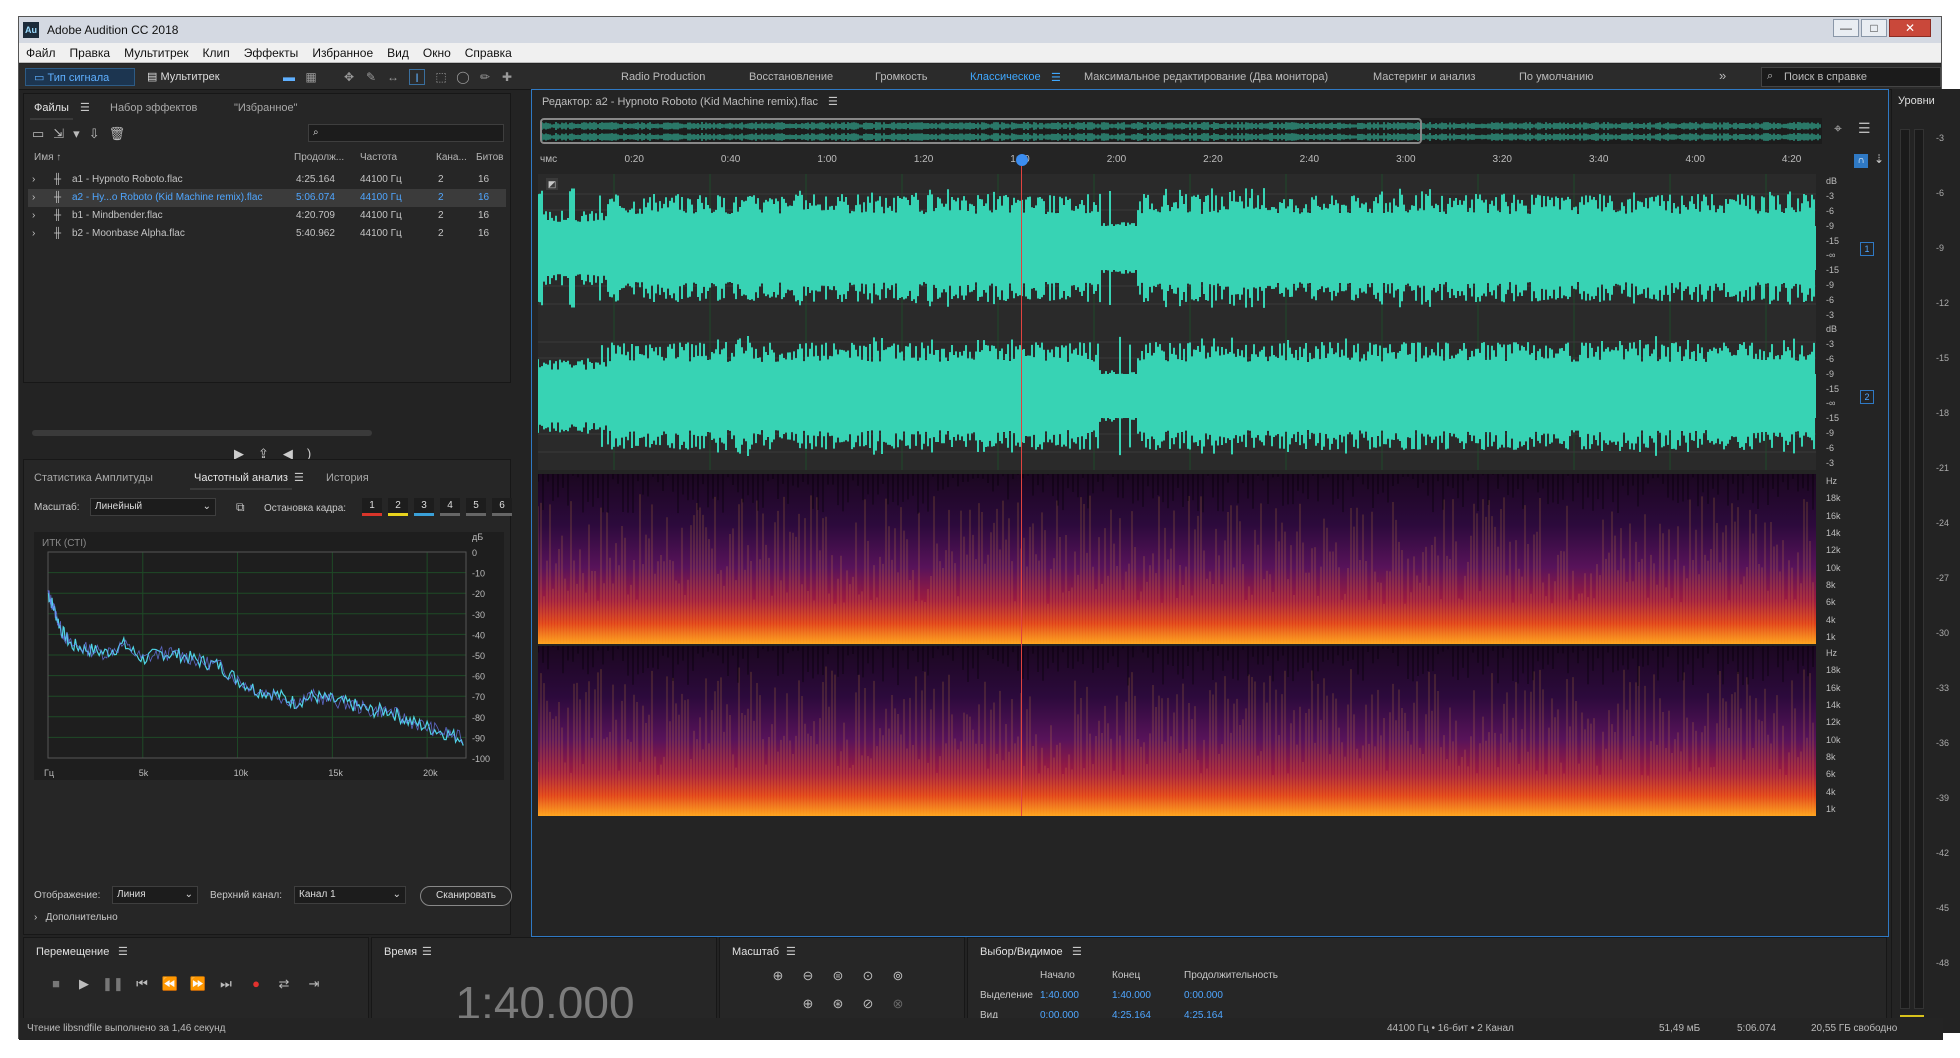 The height and width of the screenshot is (1058, 1960). What do you see at coordinates (85, 107) in the screenshot?
I see `files-panel-menu-icon: ☰` at bounding box center [85, 107].